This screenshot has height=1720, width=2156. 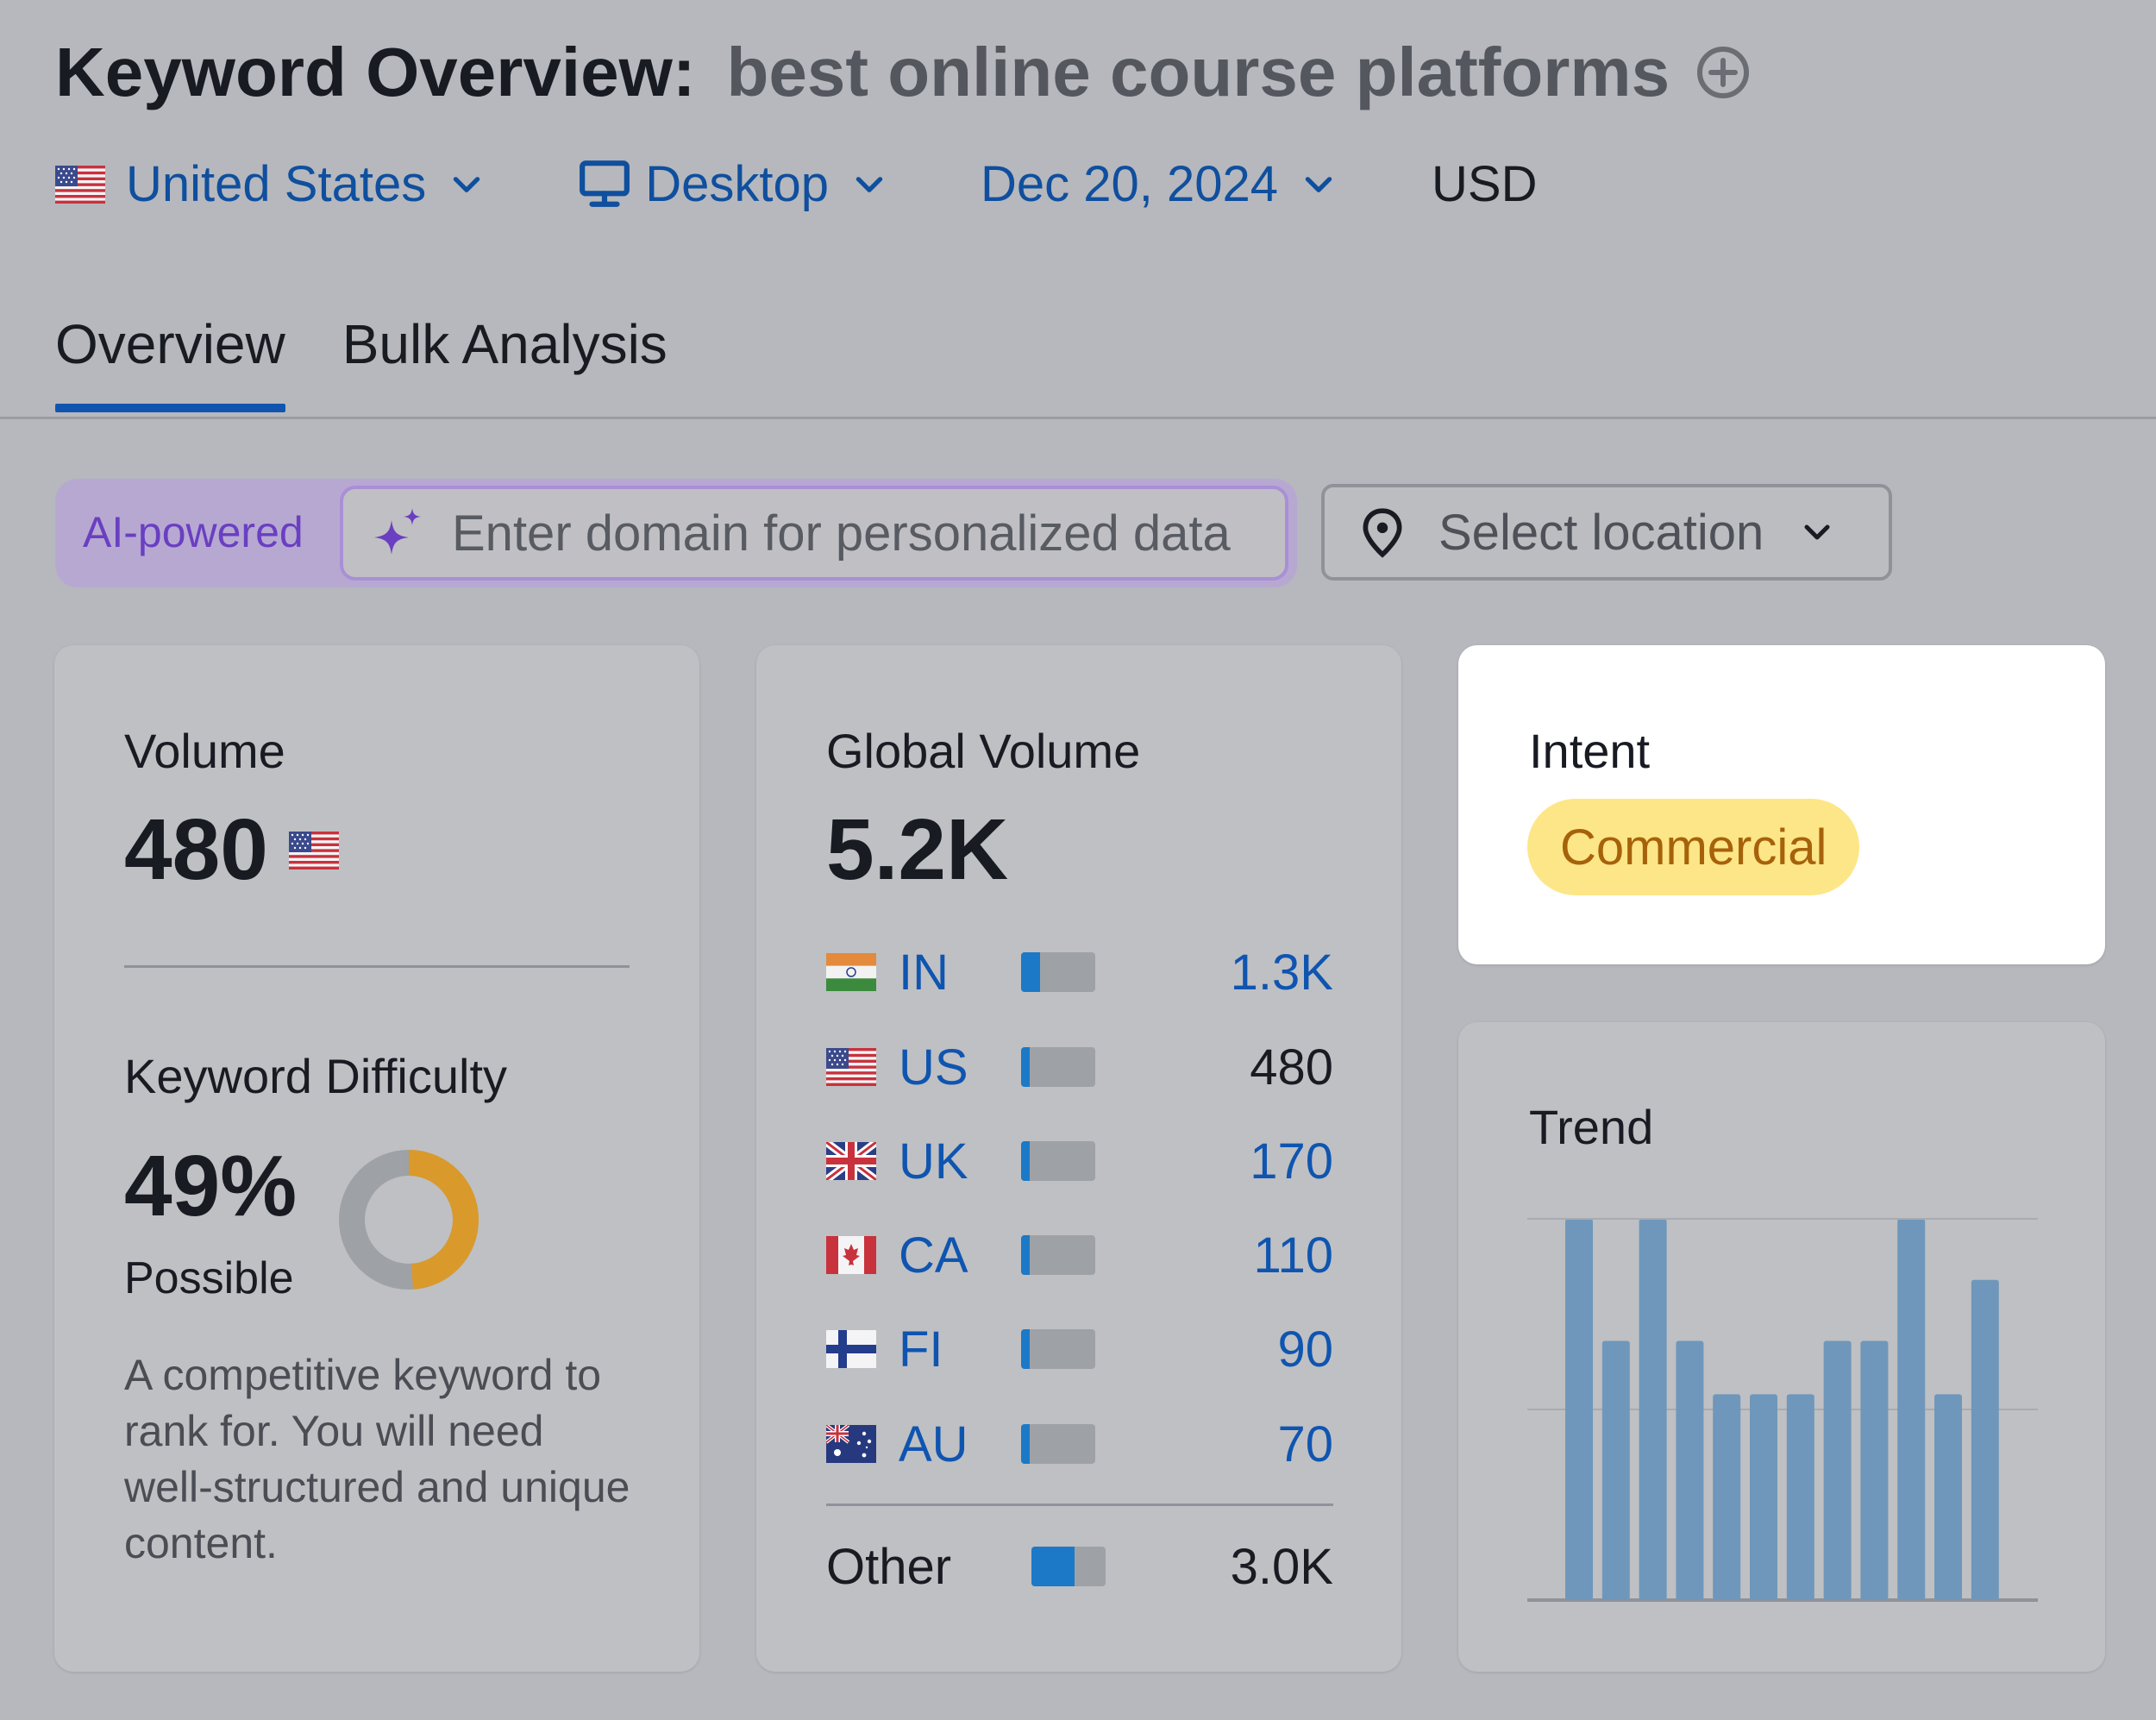 What do you see at coordinates (170, 362) in the screenshot?
I see `tab-overview: Overview` at bounding box center [170, 362].